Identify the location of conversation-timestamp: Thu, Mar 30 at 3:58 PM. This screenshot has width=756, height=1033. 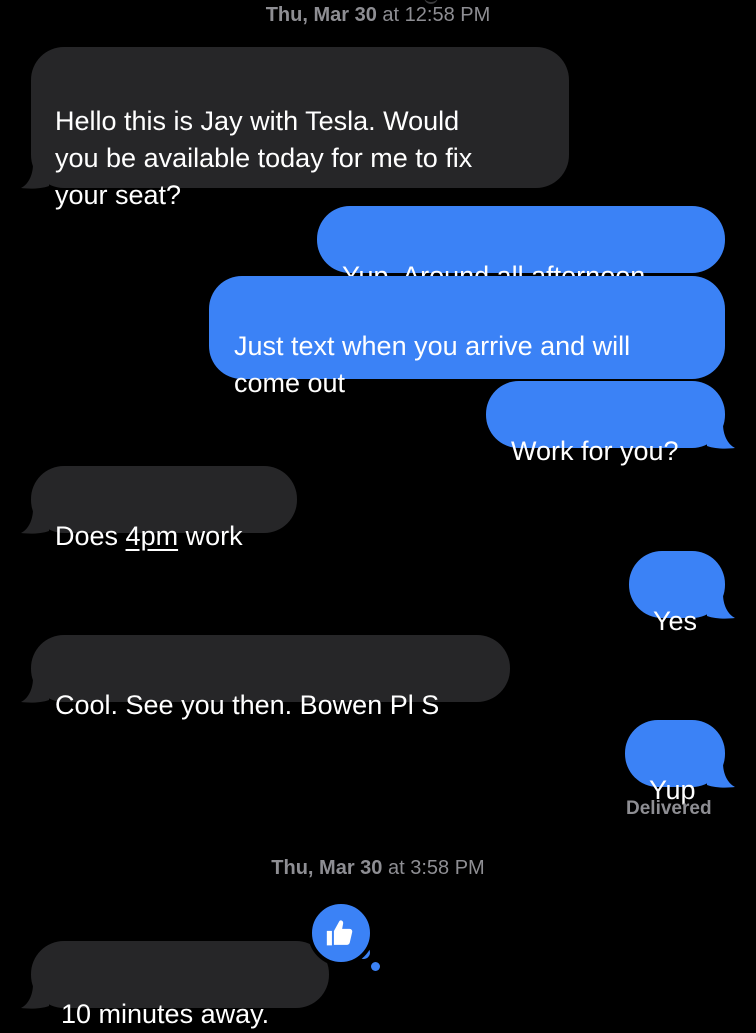
(378, 868).